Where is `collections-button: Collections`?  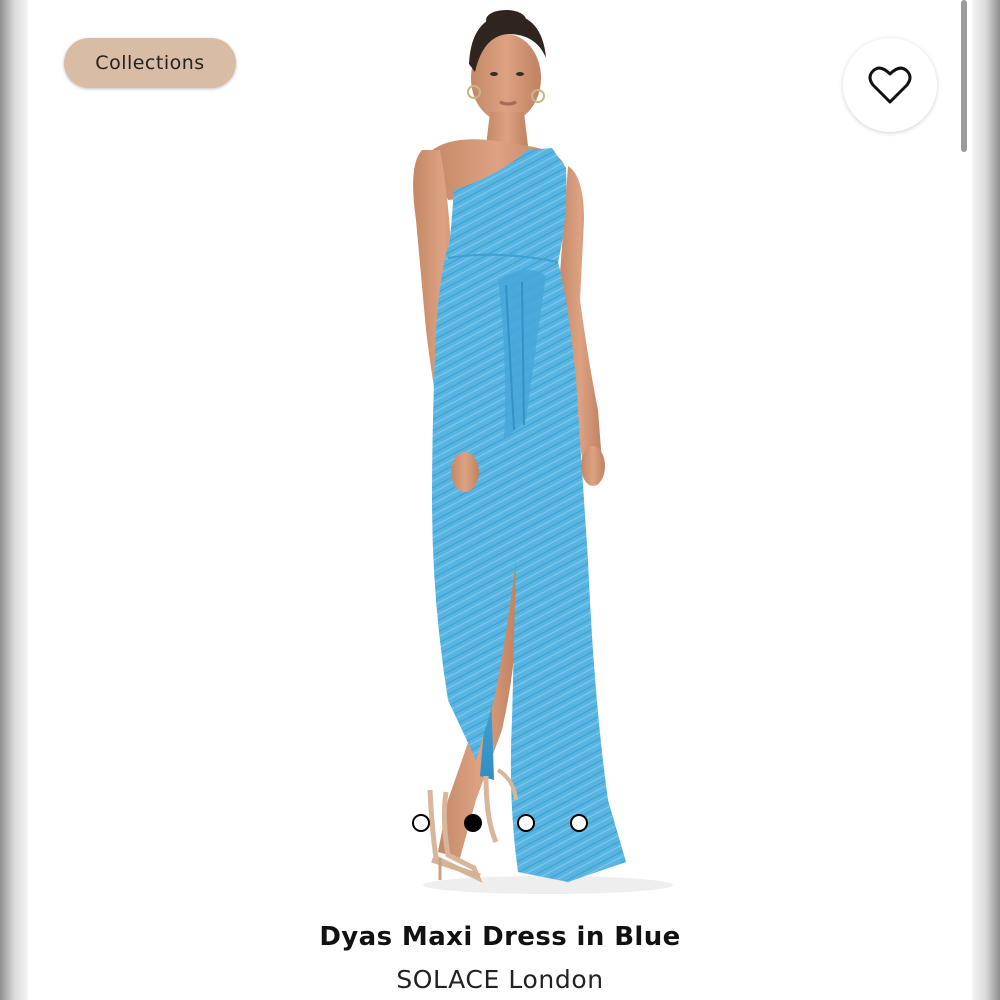
collections-button: Collections is located at coordinates (150, 63).